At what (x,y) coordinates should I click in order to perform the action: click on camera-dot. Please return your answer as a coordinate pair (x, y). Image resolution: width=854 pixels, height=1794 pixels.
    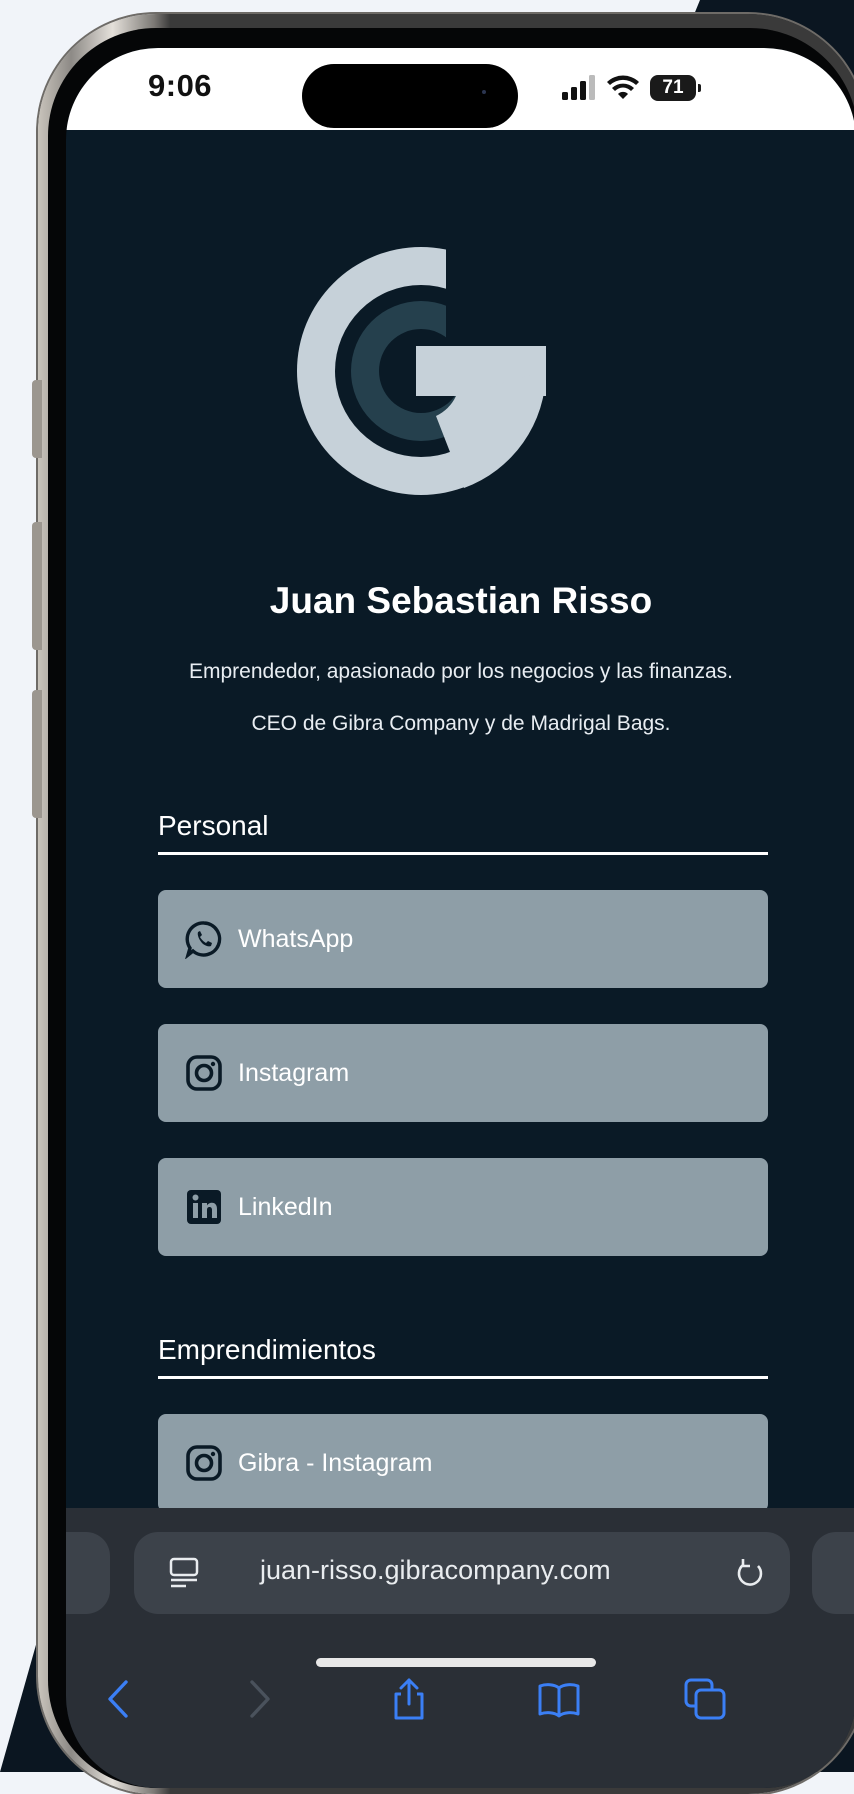
    Looking at the image, I should click on (484, 92).